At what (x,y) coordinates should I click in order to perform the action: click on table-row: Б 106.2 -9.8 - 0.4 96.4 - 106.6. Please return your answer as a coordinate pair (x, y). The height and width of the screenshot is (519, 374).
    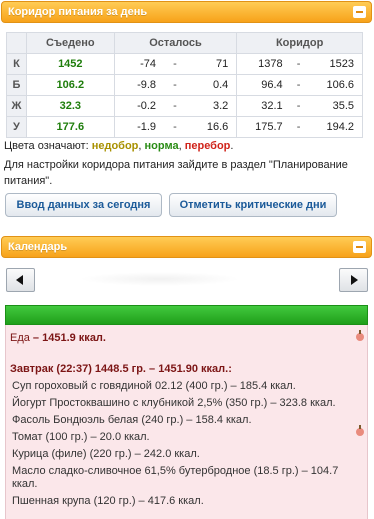
    Looking at the image, I should click on (184, 85).